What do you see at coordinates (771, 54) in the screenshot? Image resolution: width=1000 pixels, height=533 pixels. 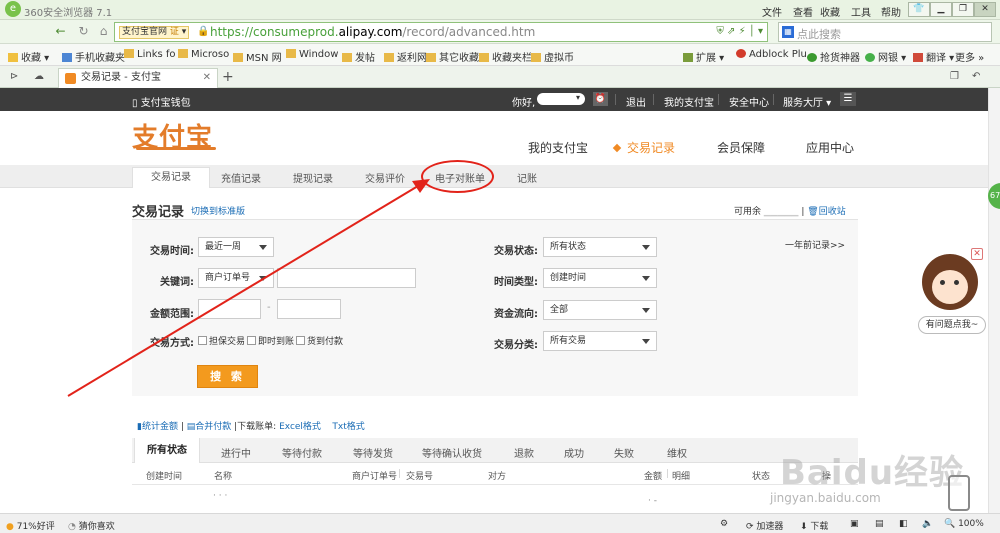 I see `toolbar-adblock: Adblock Plu` at bounding box center [771, 54].